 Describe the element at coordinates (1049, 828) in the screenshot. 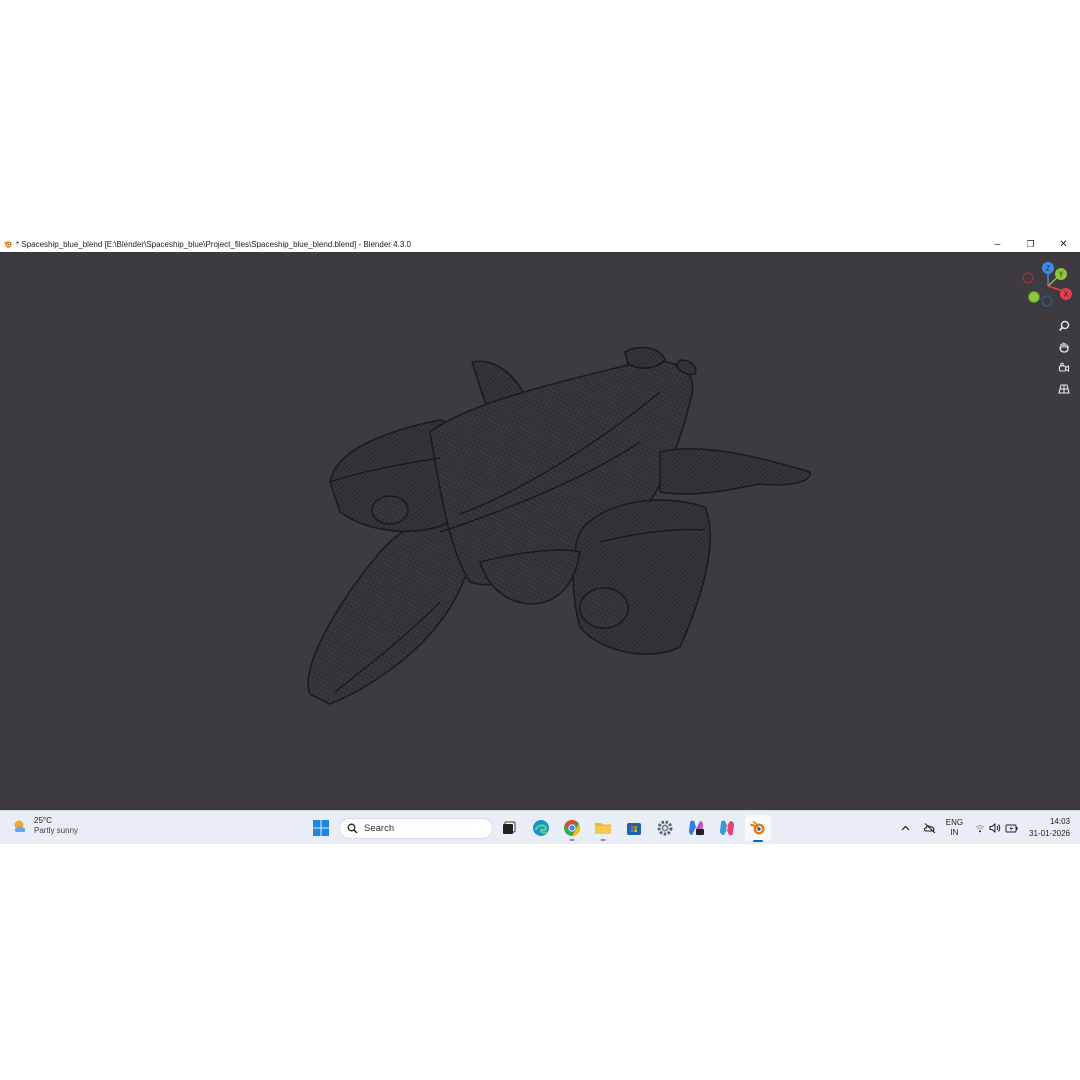

I see `system-clock: 14:03 31-01-2026` at that location.